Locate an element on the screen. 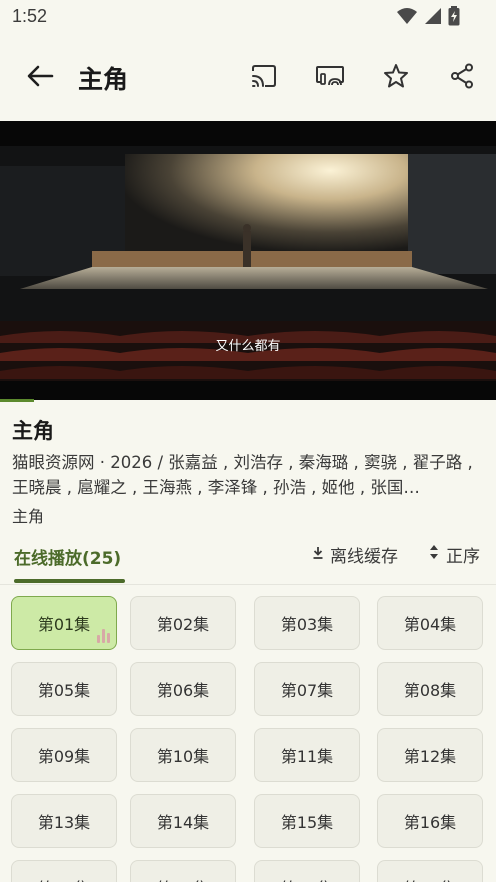 This screenshot has width=496, height=882. projection-icon is located at coordinates (330, 78).